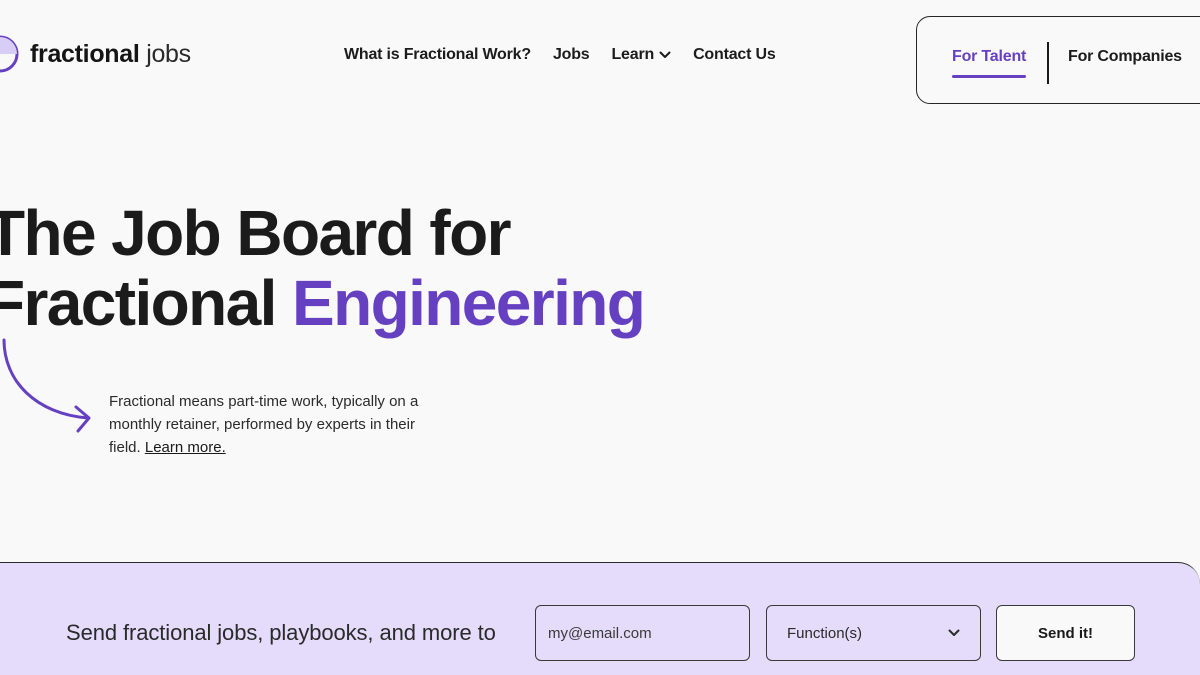  What do you see at coordinates (1058, 60) in the screenshot?
I see `audience-toggle: For Talent For Companies` at bounding box center [1058, 60].